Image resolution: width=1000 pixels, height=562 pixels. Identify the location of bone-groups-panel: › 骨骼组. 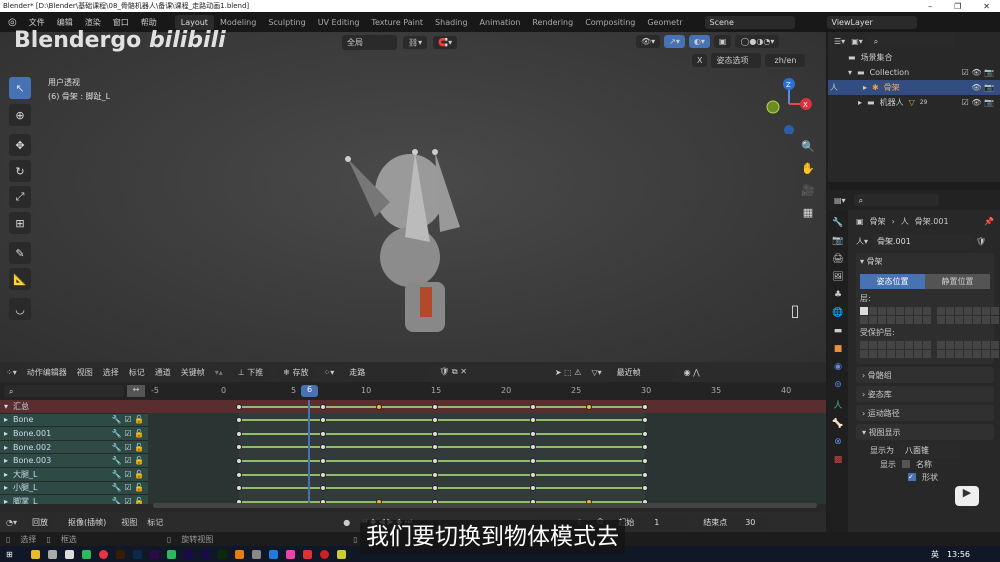
(925, 375).